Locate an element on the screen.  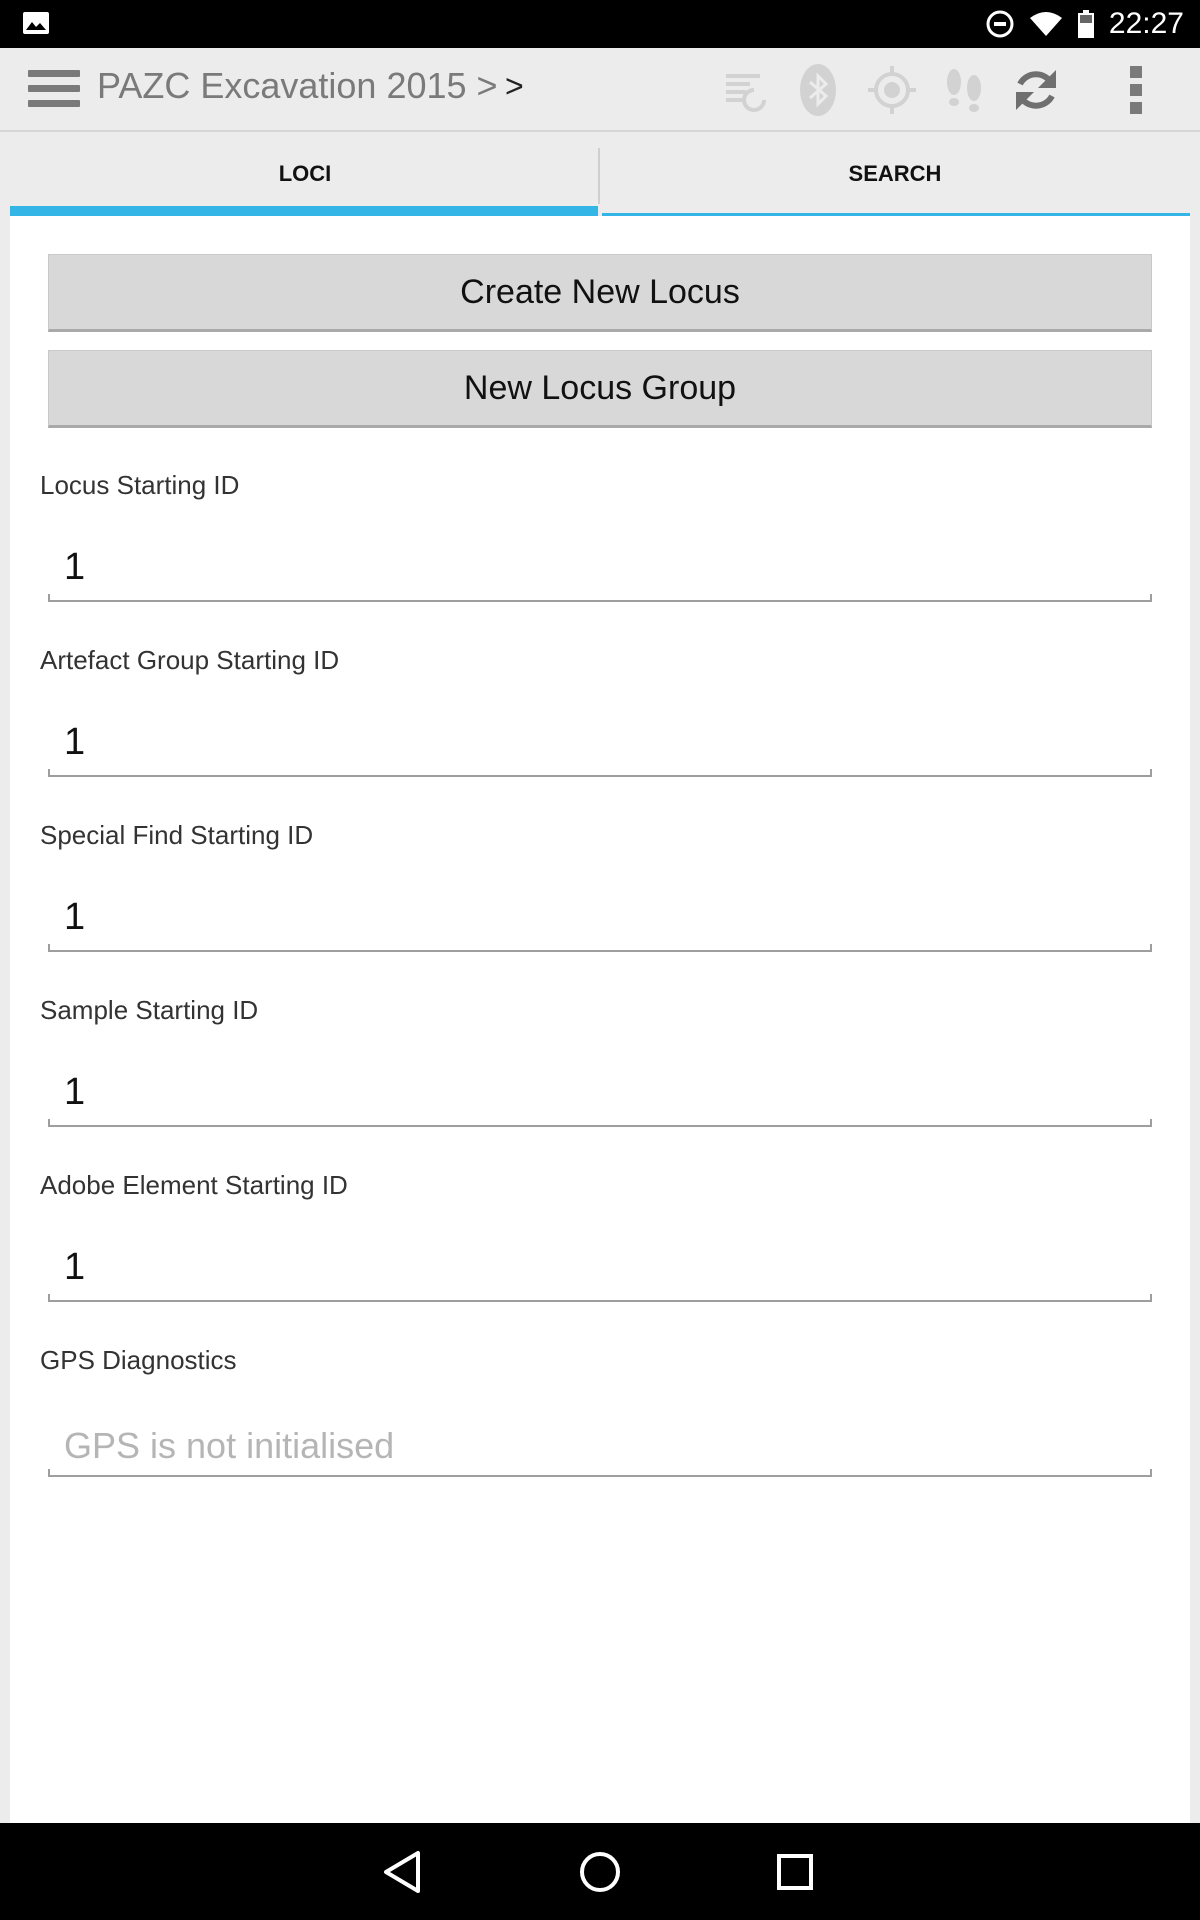
sync-queue-icon is located at coordinates (746, 90).